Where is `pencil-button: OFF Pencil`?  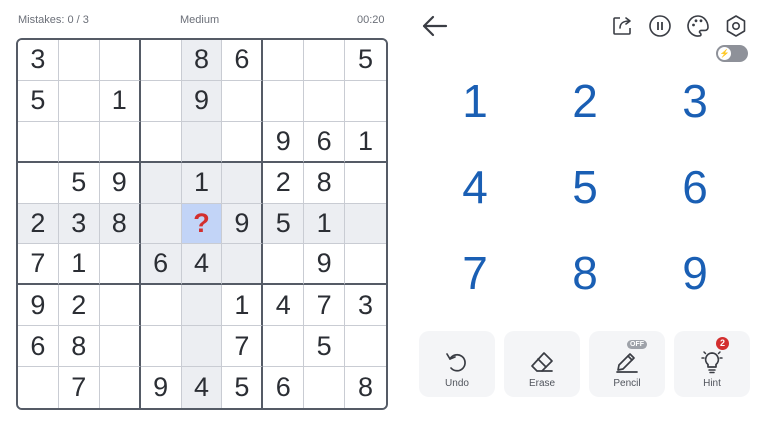 pencil-button: OFF Pencil is located at coordinates (627, 364).